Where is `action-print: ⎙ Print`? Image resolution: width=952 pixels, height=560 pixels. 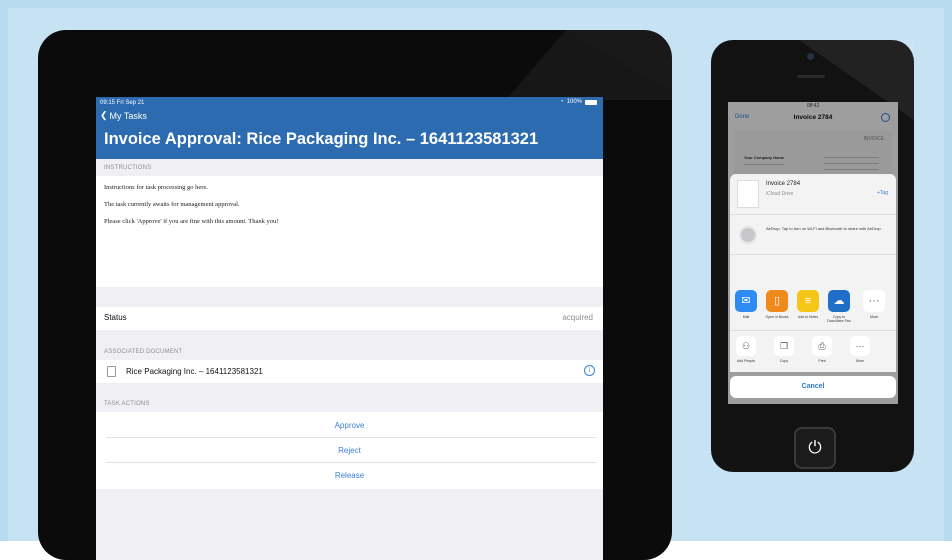 action-print: ⎙ Print is located at coordinates (822, 349).